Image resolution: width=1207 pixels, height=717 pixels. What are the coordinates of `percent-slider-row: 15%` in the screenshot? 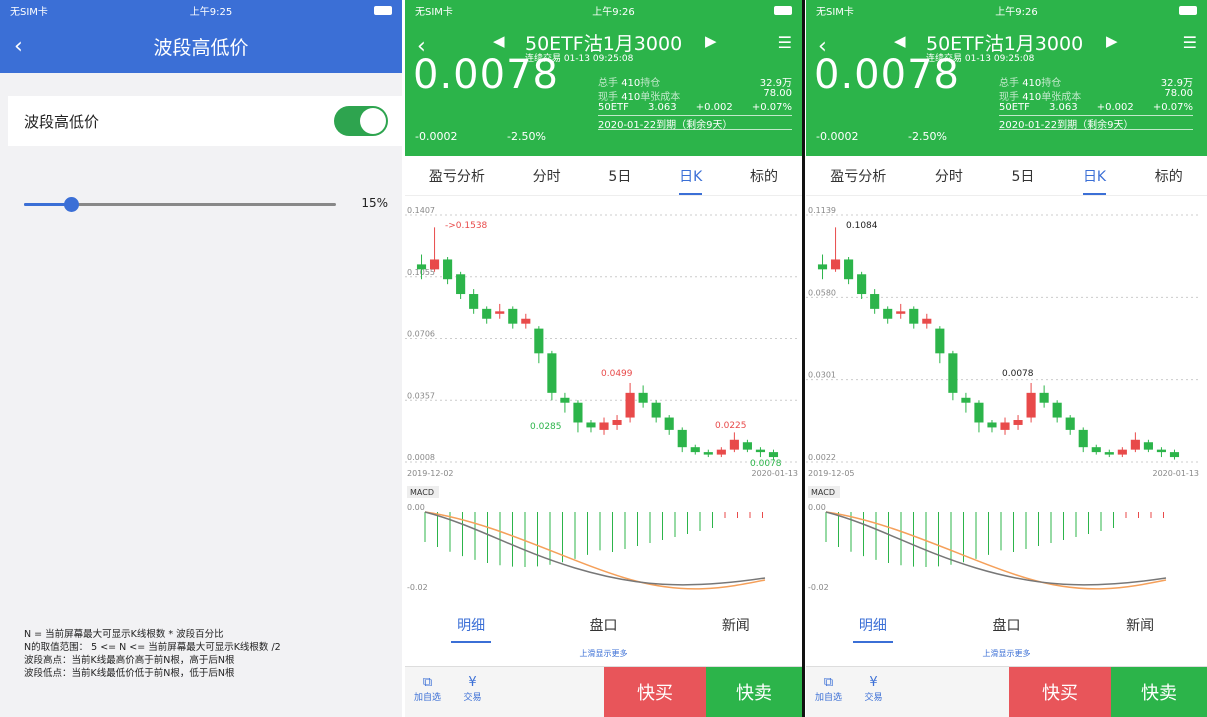 It's located at (205, 203).